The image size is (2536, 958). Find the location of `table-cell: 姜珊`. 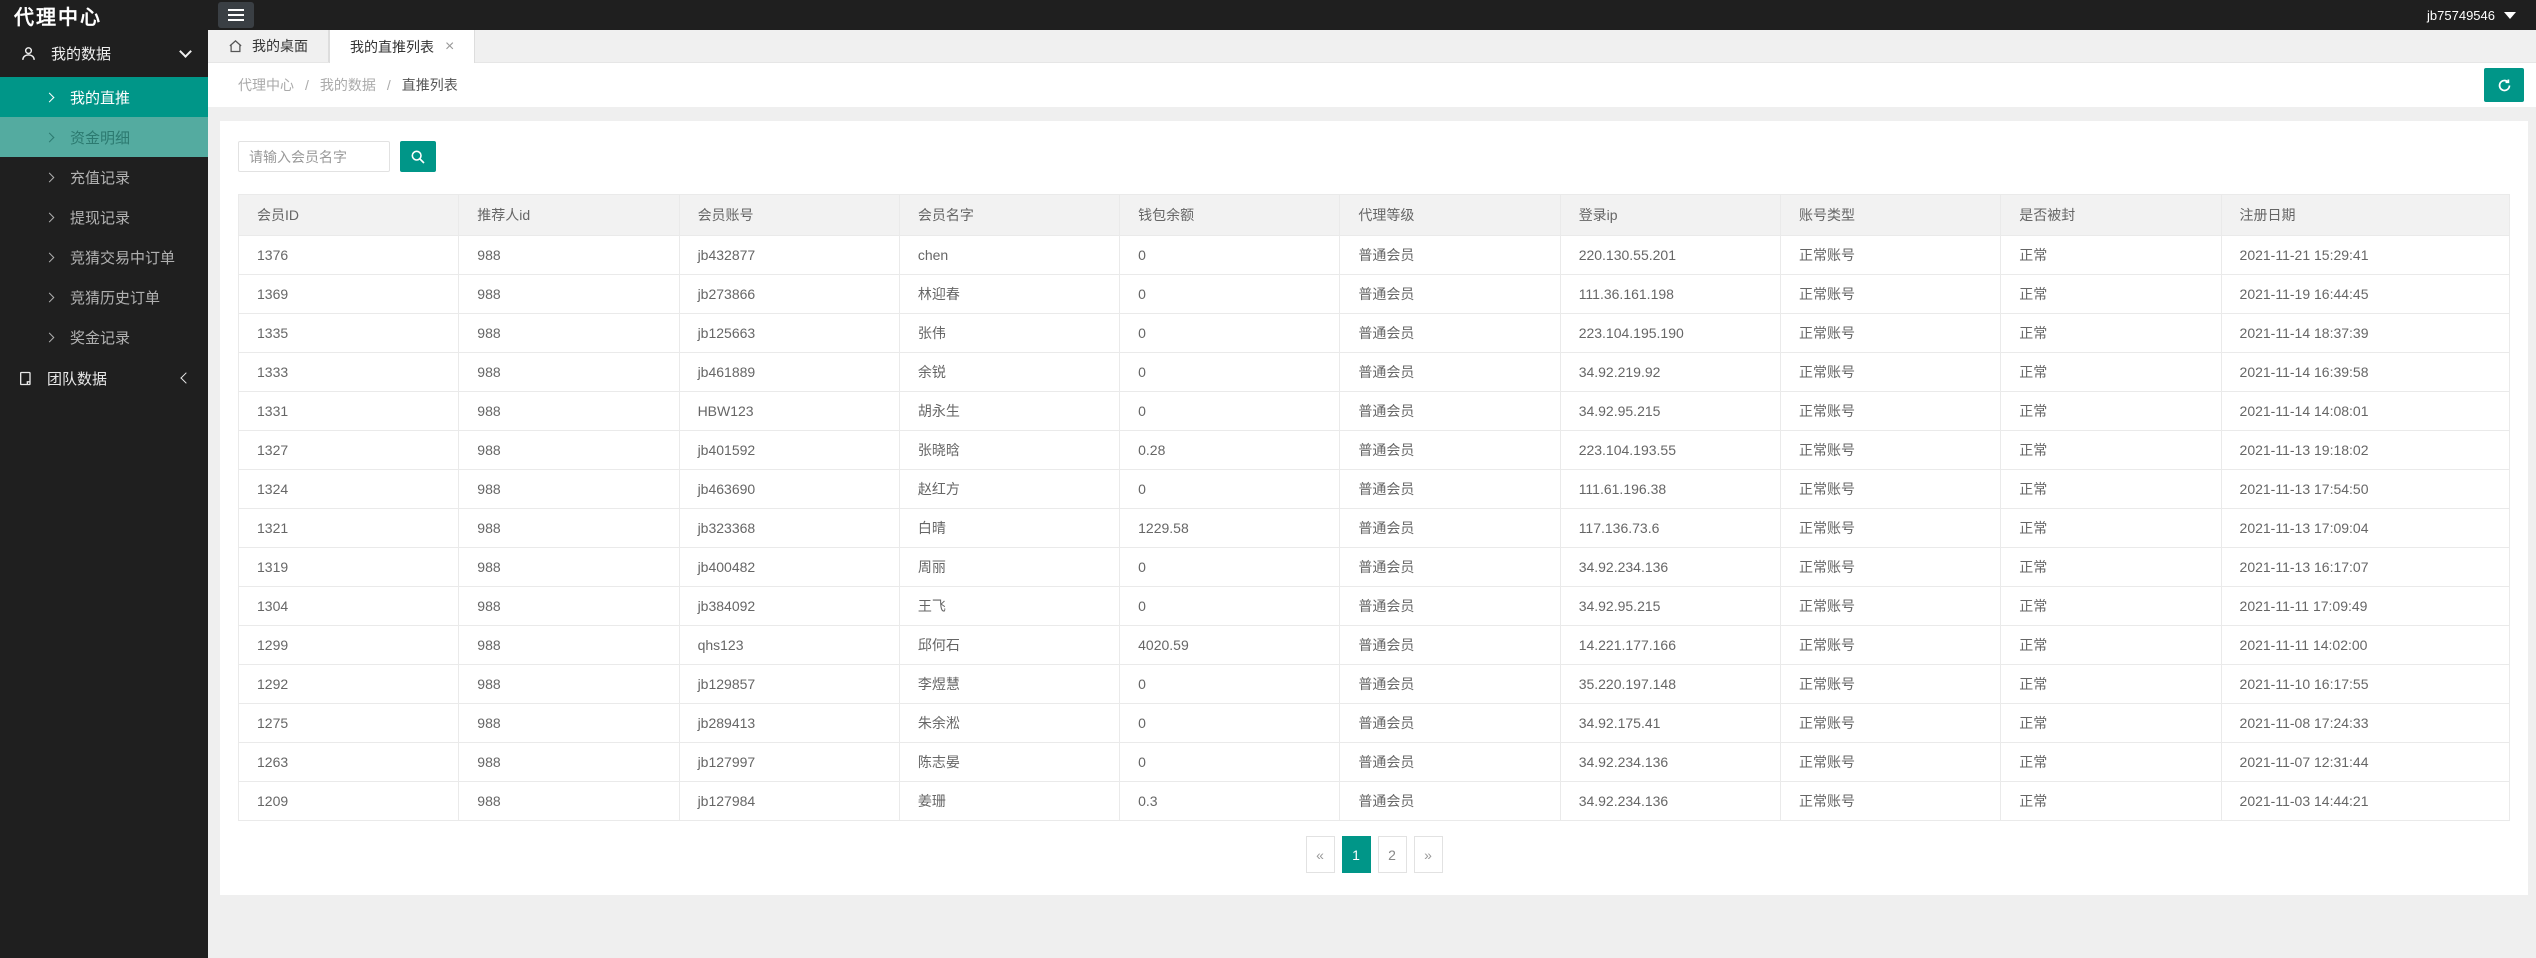

table-cell: 姜珊 is located at coordinates (1009, 801).